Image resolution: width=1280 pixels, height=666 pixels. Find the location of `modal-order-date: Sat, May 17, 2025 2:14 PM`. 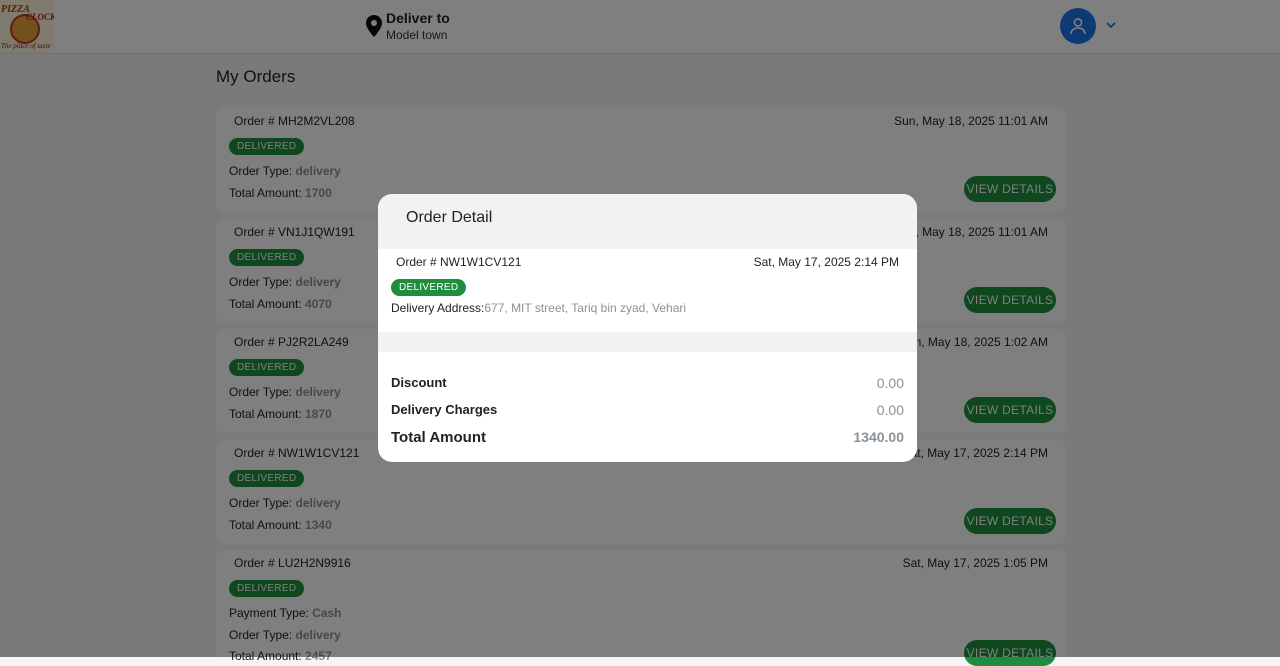

modal-order-date: Sat, May 17, 2025 2:14 PM is located at coordinates (826, 262).